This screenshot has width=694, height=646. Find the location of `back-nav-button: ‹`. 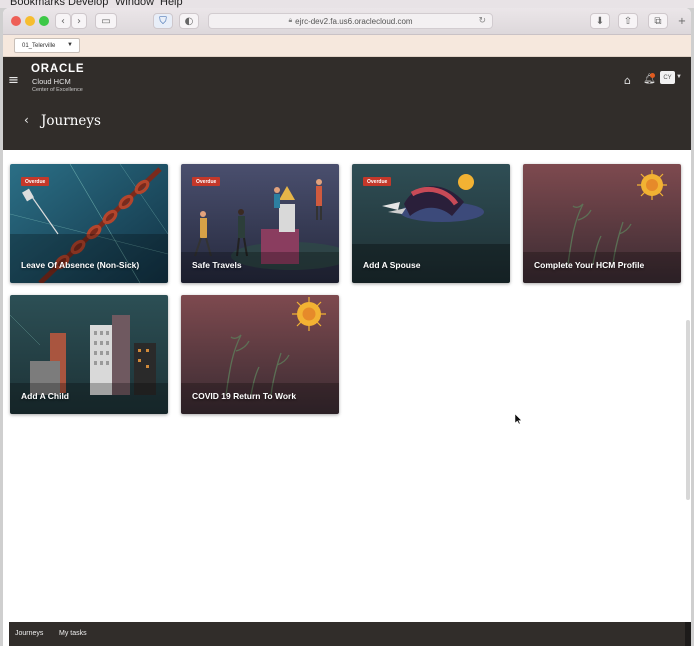

back-nav-button: ‹ is located at coordinates (63, 21).